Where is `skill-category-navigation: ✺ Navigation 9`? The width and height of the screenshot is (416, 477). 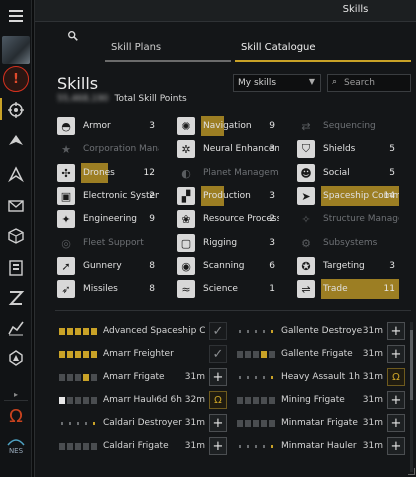 skill-category-navigation: ✺ Navigation 9 is located at coordinates (234, 126).